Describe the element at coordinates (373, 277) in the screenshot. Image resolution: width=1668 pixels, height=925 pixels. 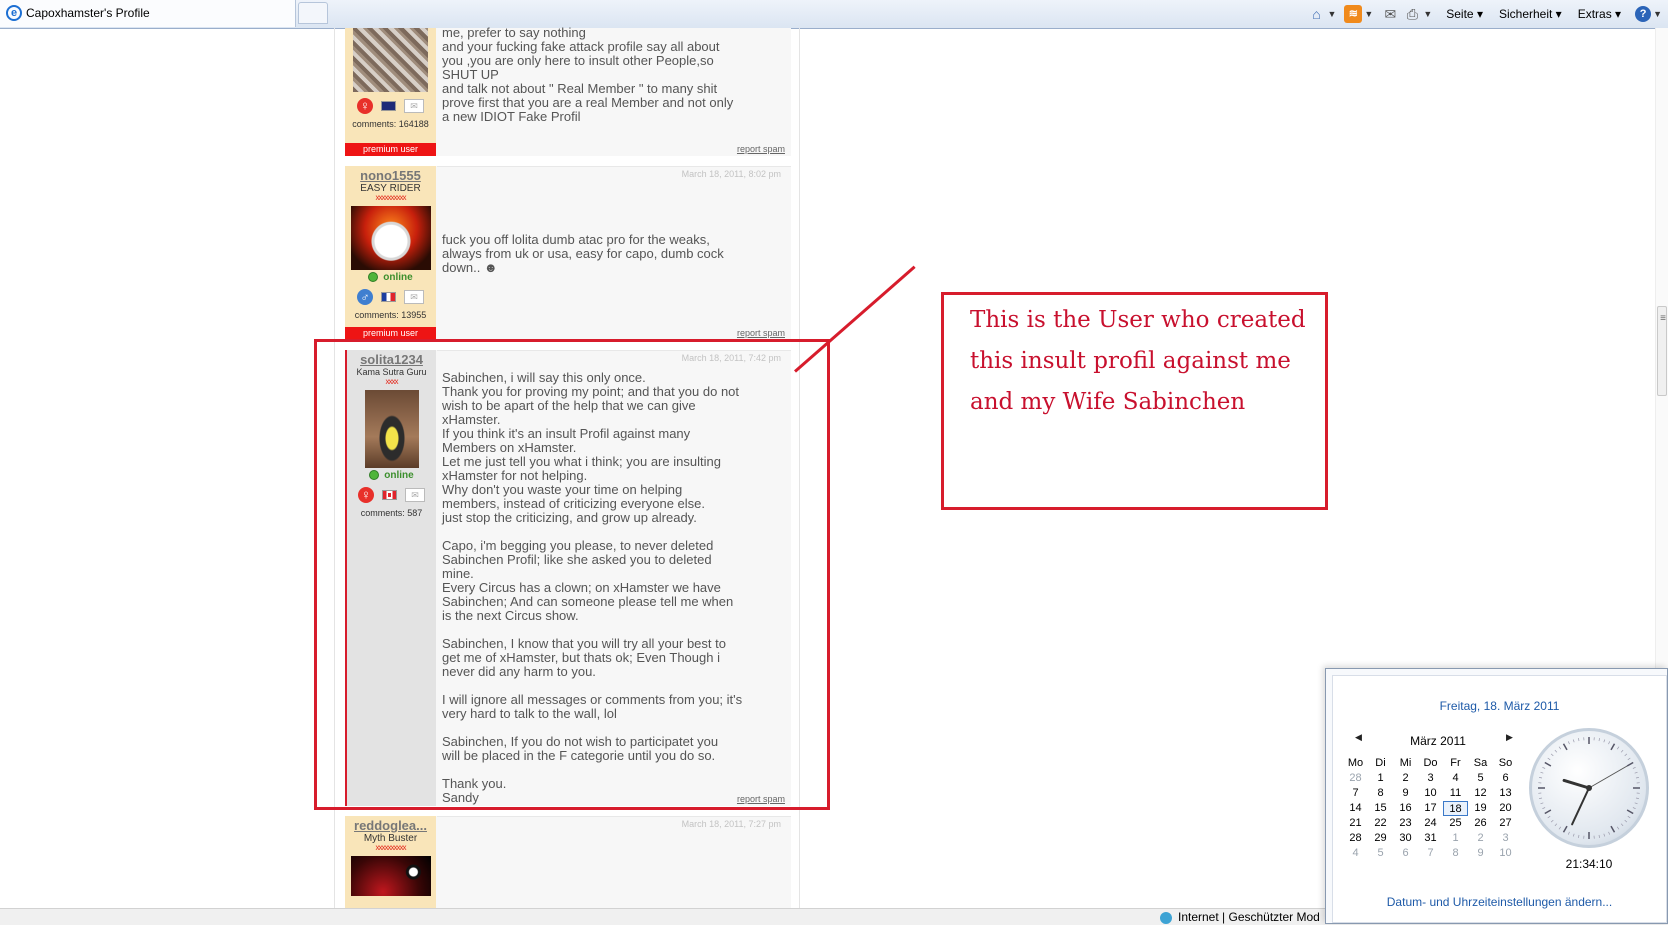
I see `online-dot-icon` at that location.